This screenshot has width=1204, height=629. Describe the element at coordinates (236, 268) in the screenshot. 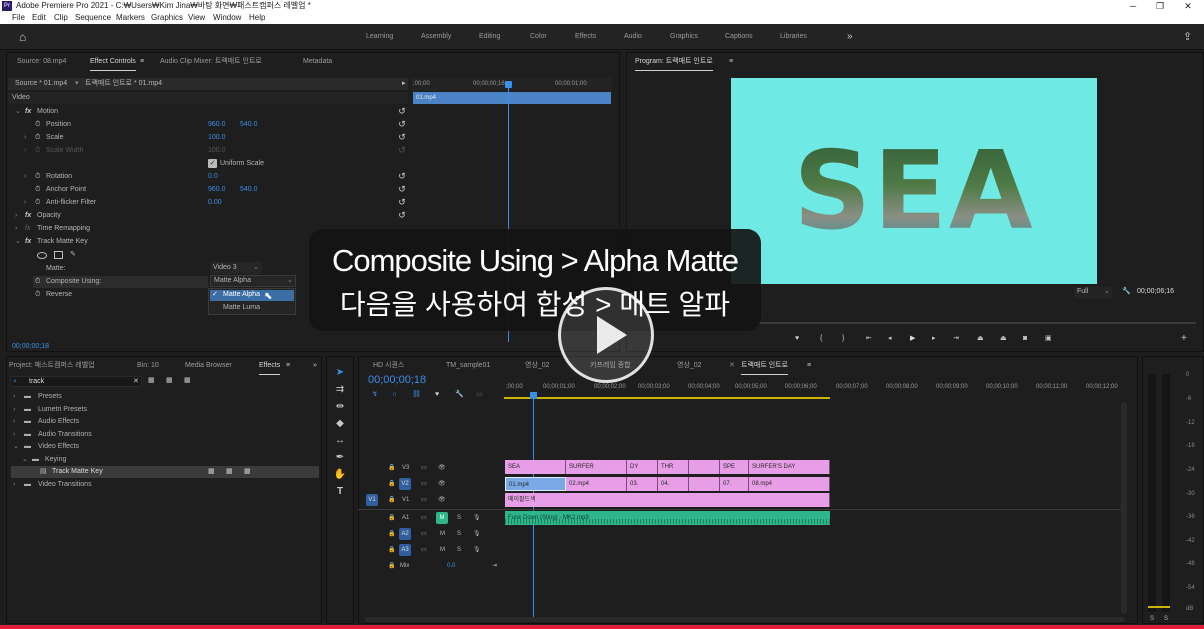

I see `matte-select: Video 3 ⌄` at that location.